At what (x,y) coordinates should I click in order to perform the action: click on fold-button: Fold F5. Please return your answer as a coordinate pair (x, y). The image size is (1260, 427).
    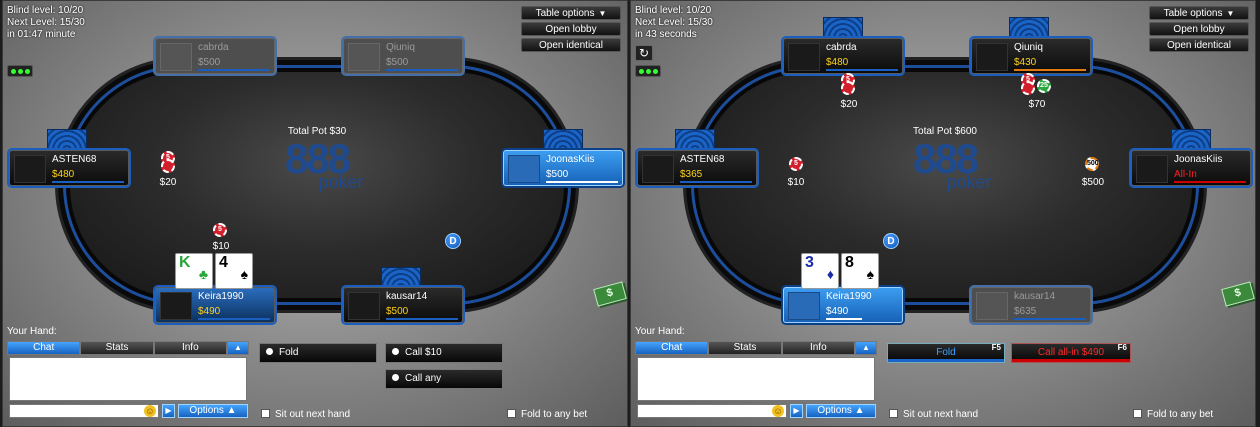
    Looking at the image, I should click on (946, 353).